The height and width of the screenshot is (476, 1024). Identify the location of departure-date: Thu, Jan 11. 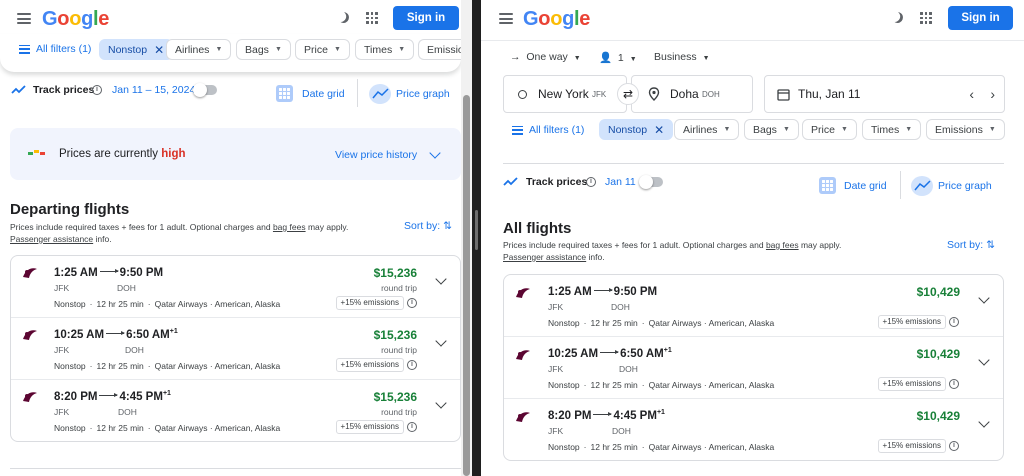
(829, 94).